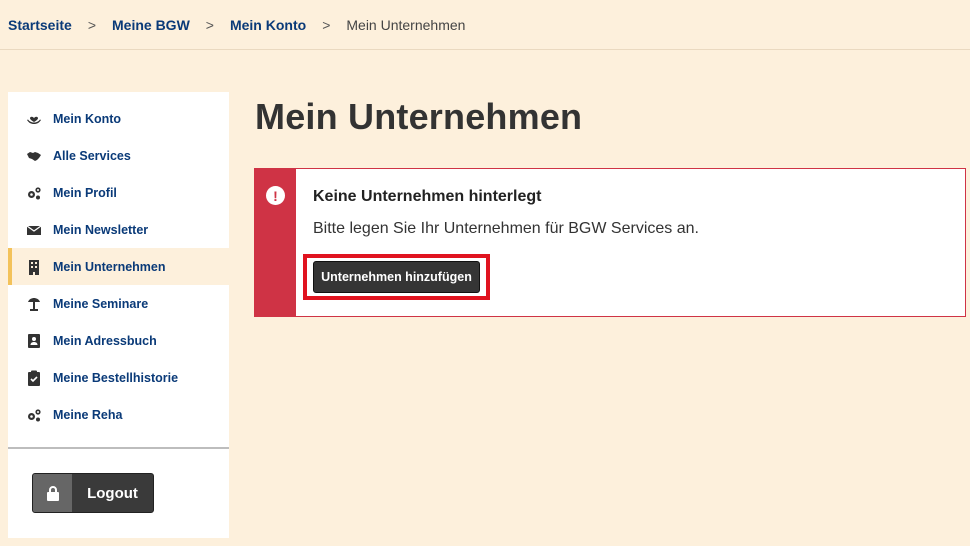 The image size is (970, 546). Describe the element at coordinates (101, 229) in the screenshot. I see `sidebar-item-label: Mein Newsletter` at that location.